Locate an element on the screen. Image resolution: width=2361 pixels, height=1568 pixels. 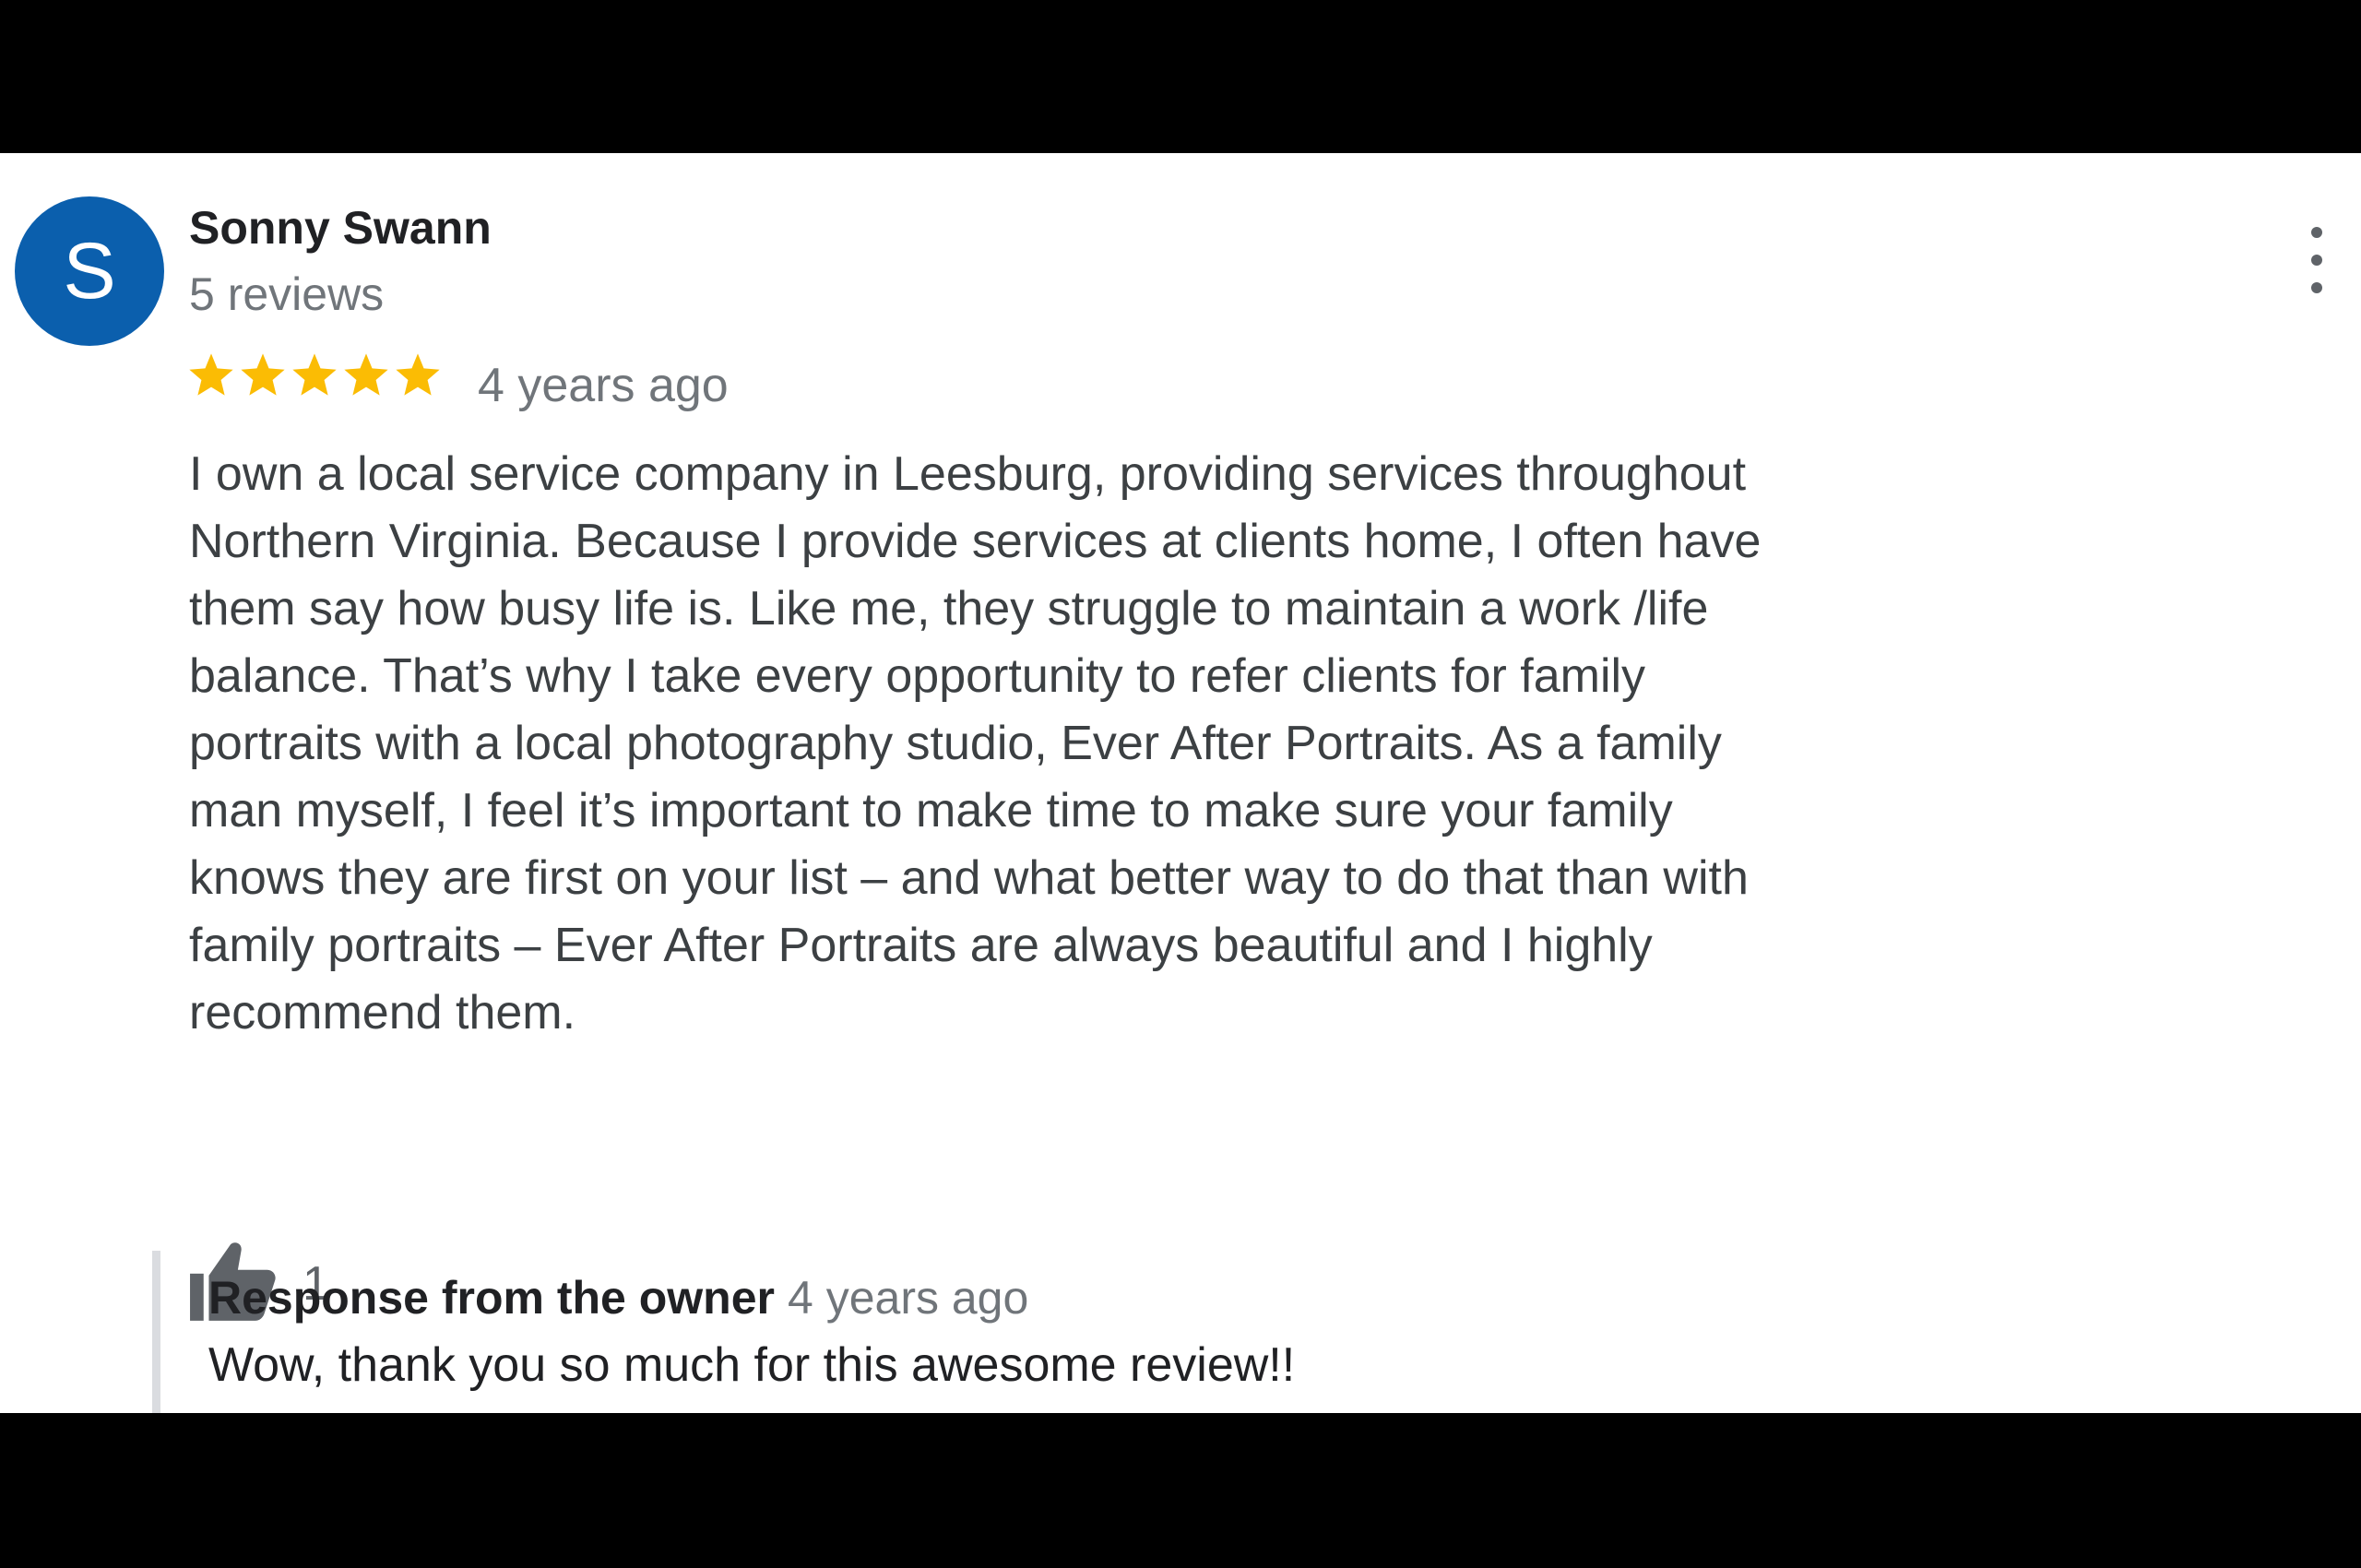
response-title: Response from the owner is located at coordinates (491, 1298).